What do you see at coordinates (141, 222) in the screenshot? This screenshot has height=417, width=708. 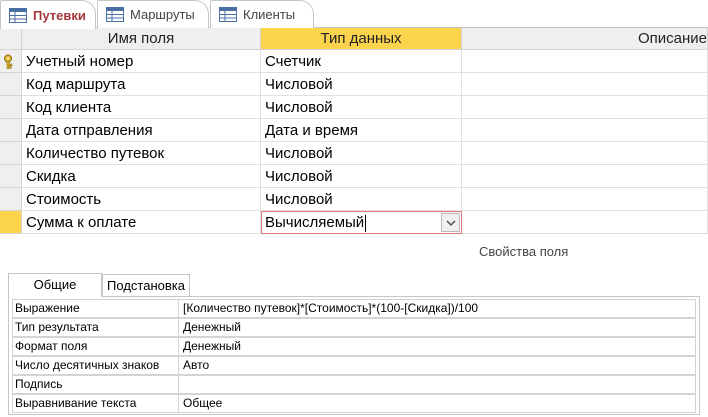 I see `field-name-cell: Сумма к оплате` at bounding box center [141, 222].